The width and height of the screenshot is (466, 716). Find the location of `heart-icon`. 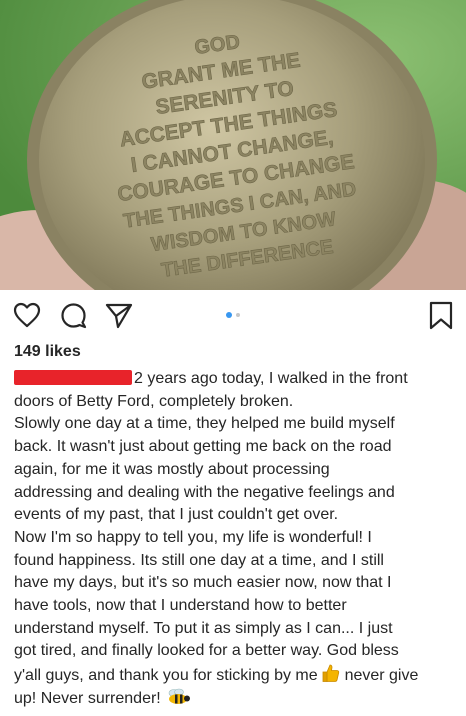

heart-icon is located at coordinates (27, 315).